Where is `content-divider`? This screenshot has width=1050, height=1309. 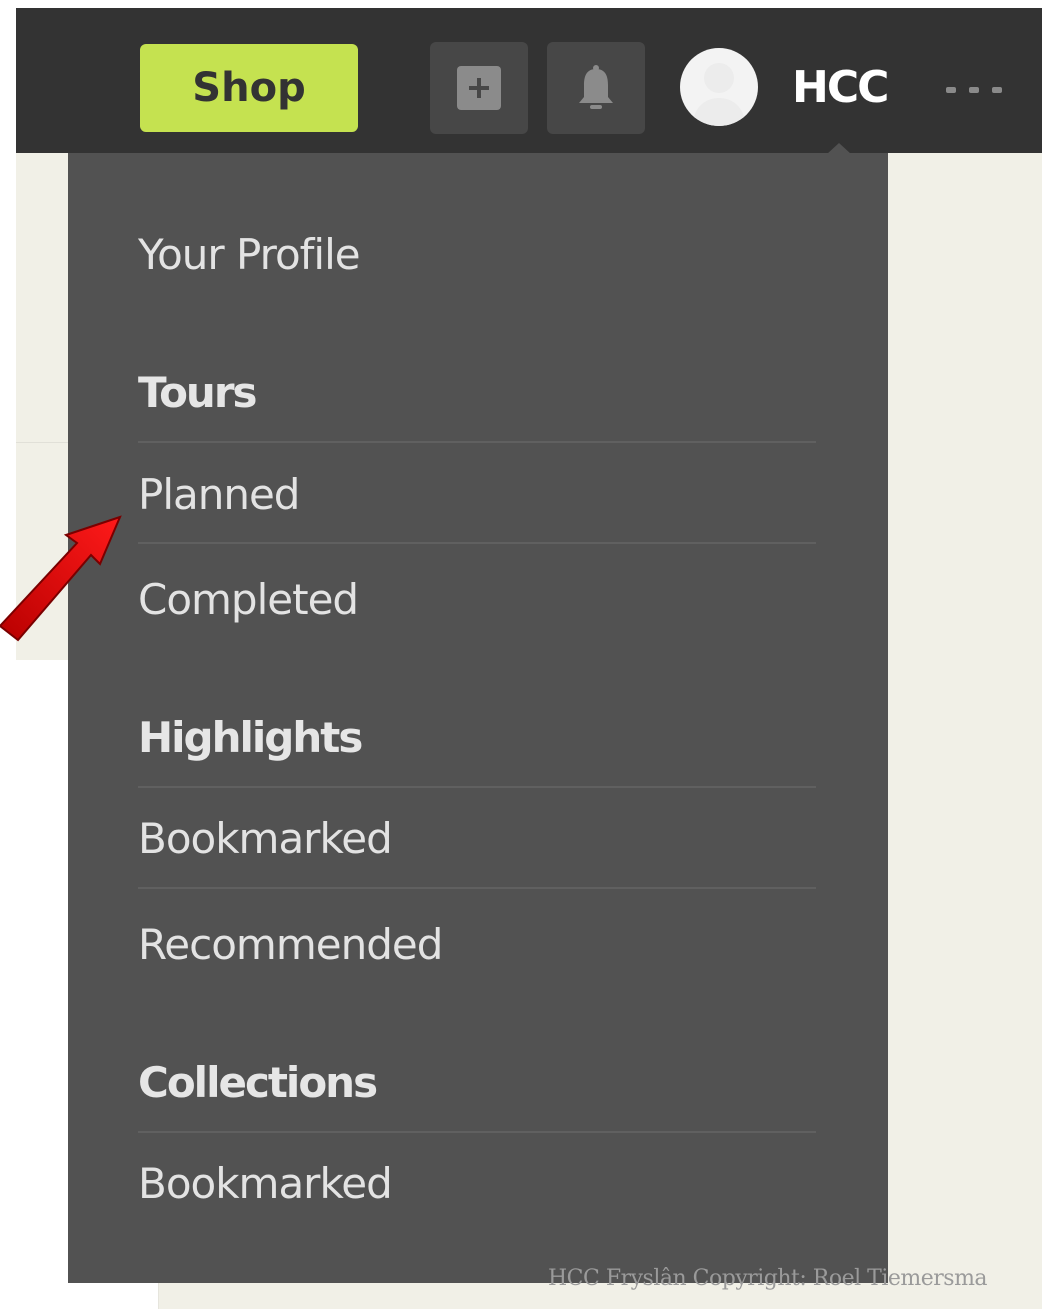 content-divider is located at coordinates (42, 442).